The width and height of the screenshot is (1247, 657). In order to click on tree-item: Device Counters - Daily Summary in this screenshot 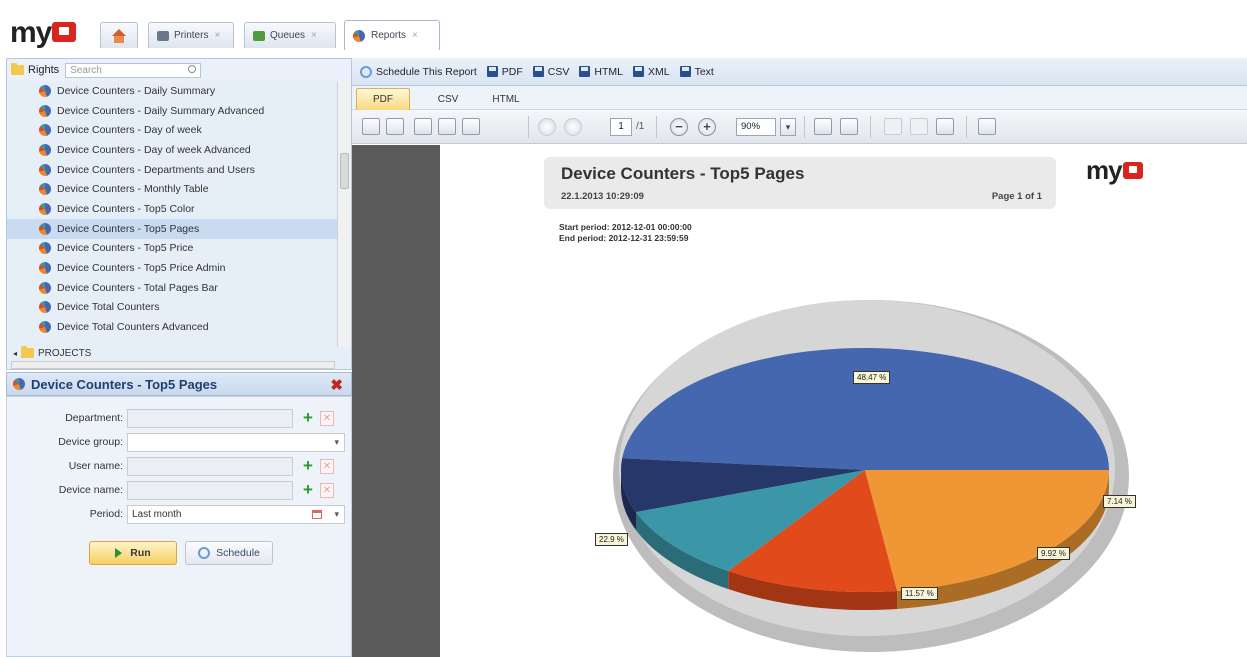, I will do `click(172, 91)`.